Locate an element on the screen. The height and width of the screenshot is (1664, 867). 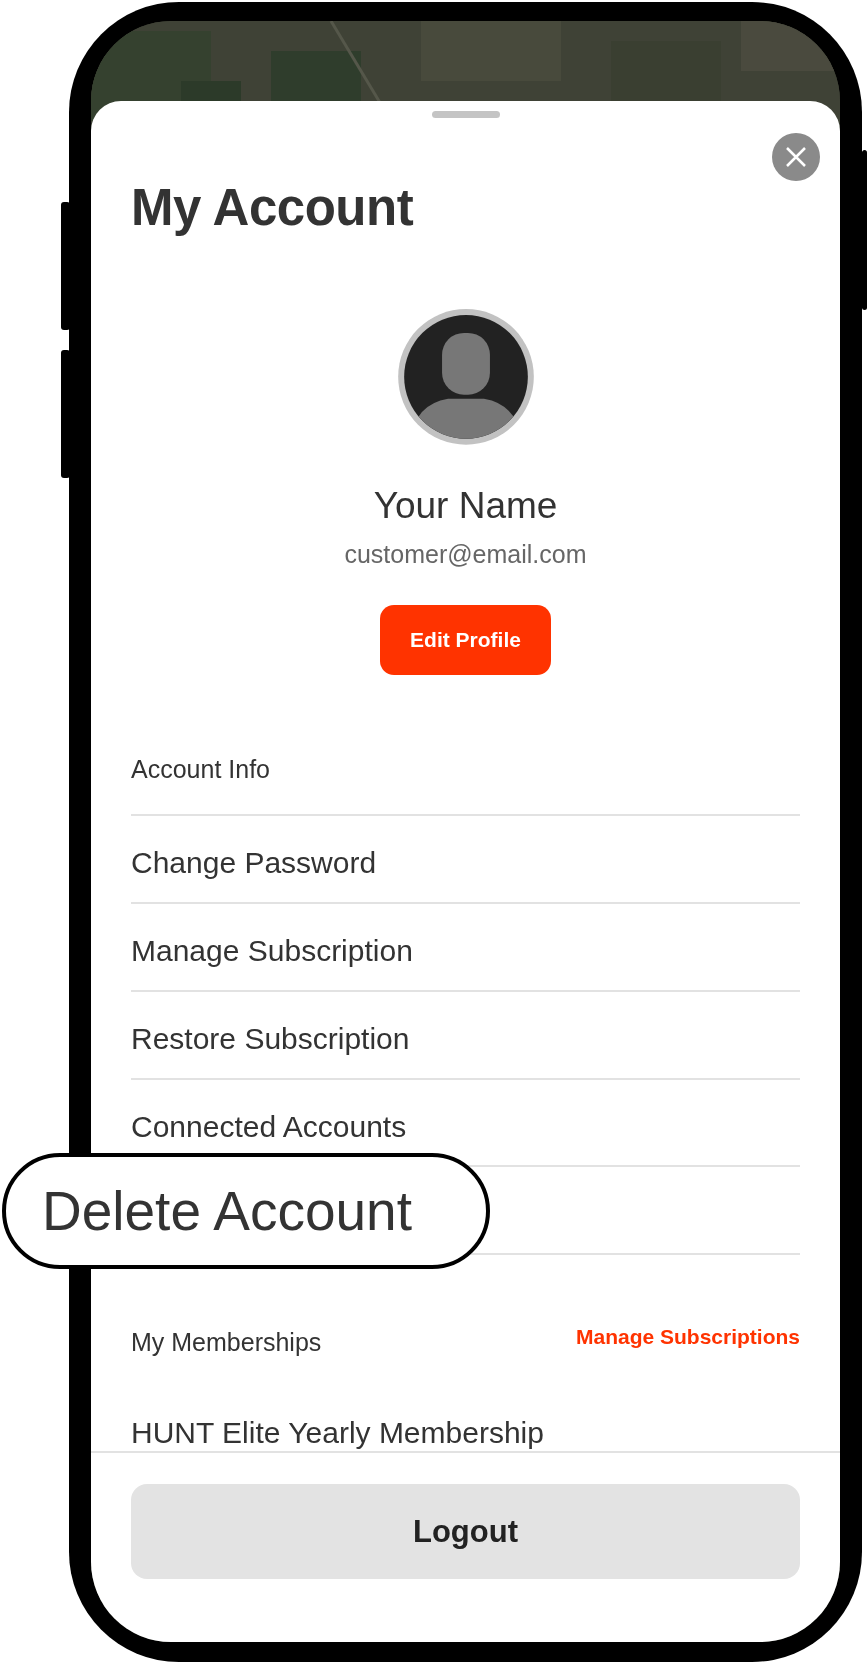
menu-item: Connected Accounts is located at coordinates (269, 1126).